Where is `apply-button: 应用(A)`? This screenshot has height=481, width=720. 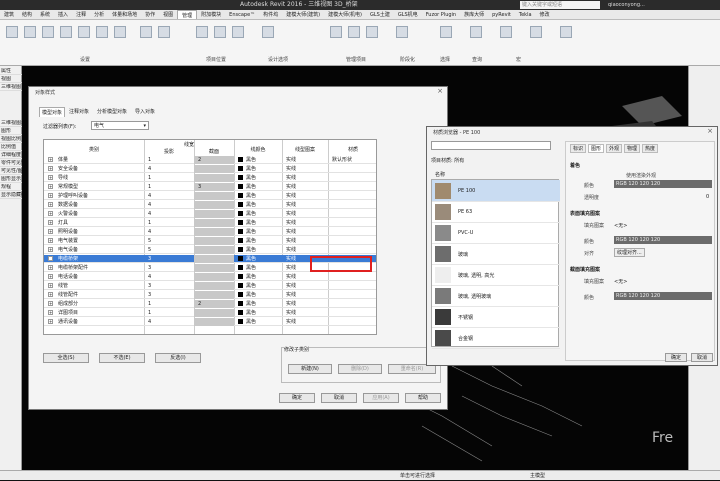
apply-button: 应用(A) is located at coordinates (381, 398).